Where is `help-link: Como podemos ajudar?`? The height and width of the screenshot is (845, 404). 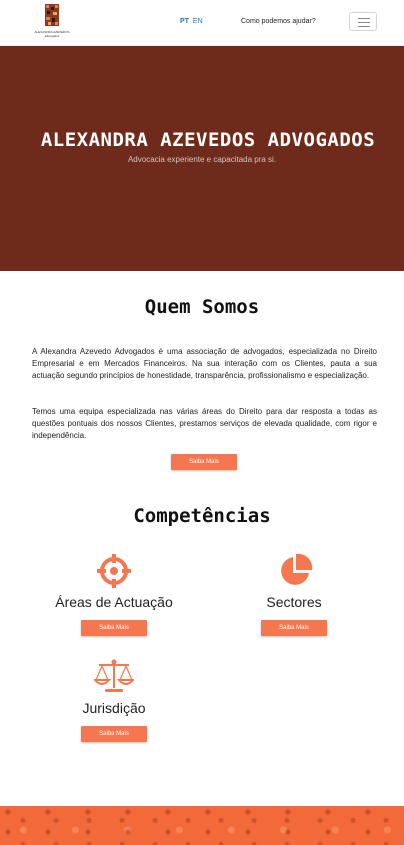
help-link: Como podemos ajudar? is located at coordinates (278, 21).